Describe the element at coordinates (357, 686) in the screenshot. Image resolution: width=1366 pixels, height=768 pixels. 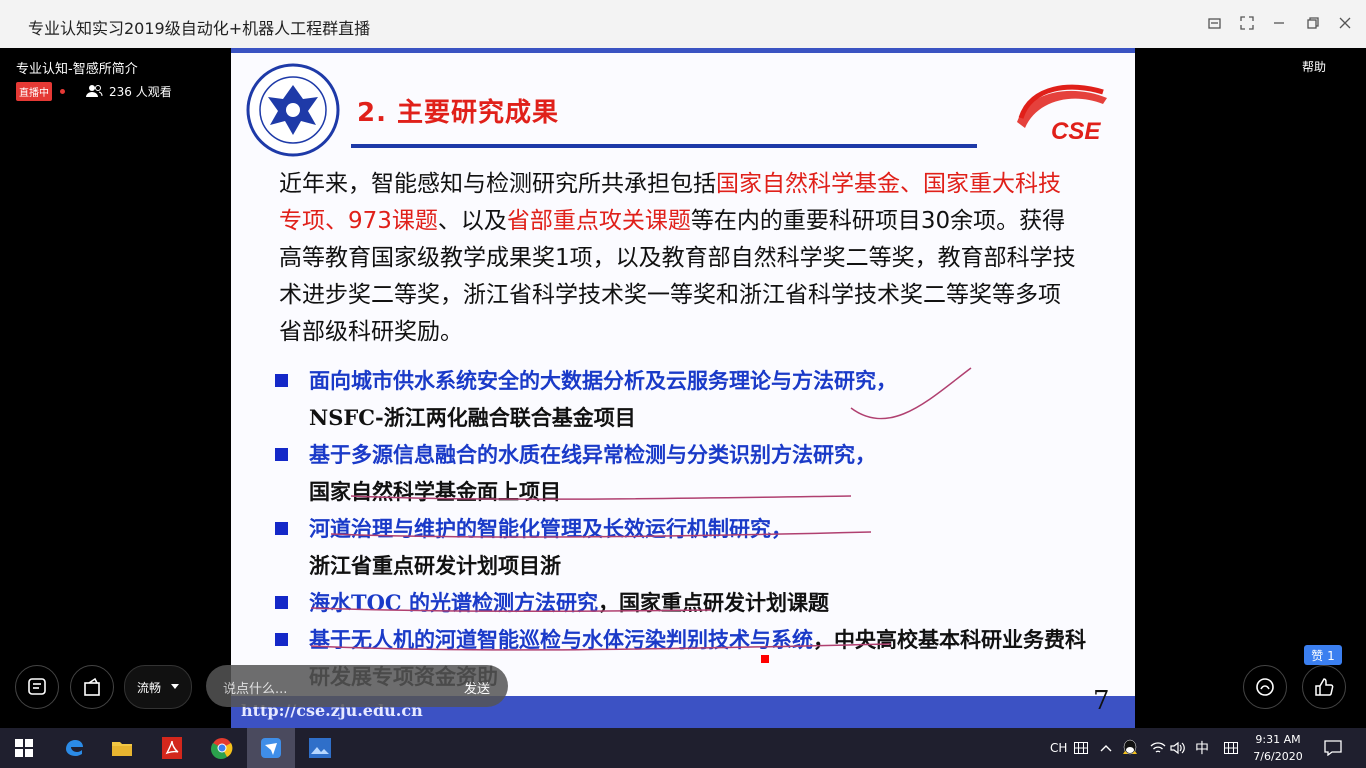
I see `chat-input-bar: 说点什么... 发送` at that location.